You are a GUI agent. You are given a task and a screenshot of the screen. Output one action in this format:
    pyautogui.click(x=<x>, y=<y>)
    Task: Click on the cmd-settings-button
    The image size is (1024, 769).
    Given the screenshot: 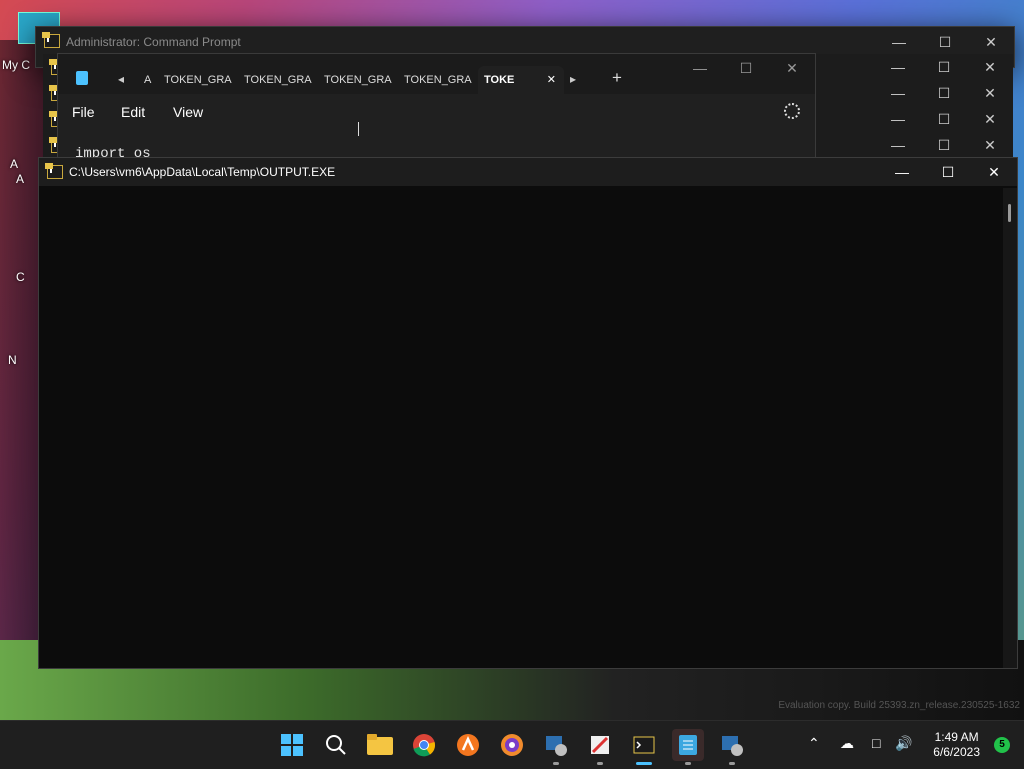 What is the action you would take?
    pyautogui.click(x=556, y=747)
    